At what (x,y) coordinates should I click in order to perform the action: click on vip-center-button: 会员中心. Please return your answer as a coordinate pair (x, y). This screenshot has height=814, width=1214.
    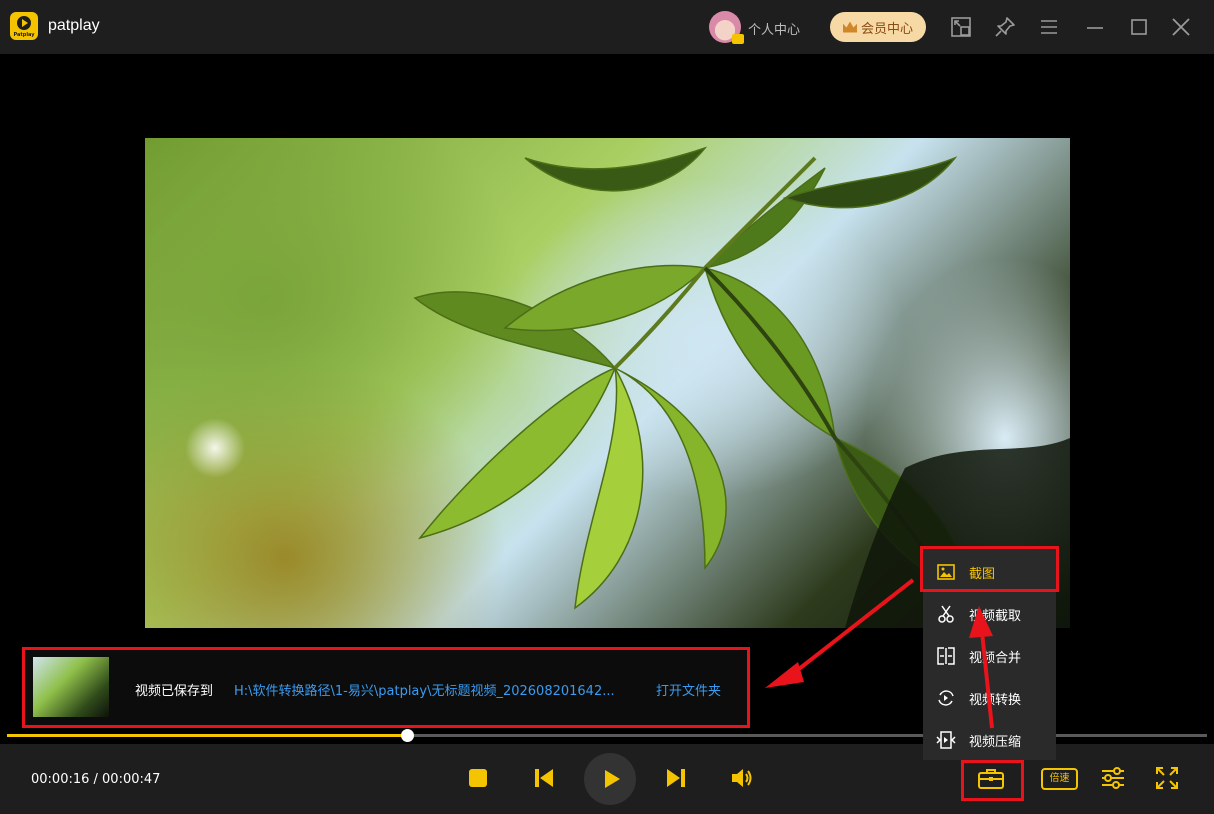
    Looking at the image, I should click on (878, 27).